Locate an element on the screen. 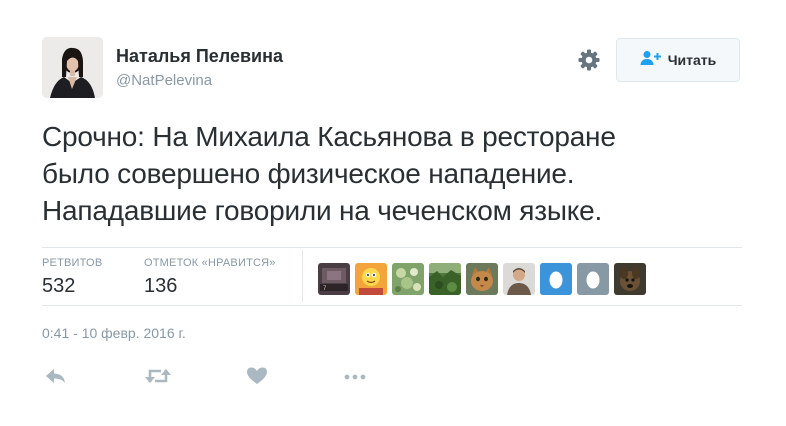 The width and height of the screenshot is (786, 426). follow-button-label: Читать is located at coordinates (692, 60).